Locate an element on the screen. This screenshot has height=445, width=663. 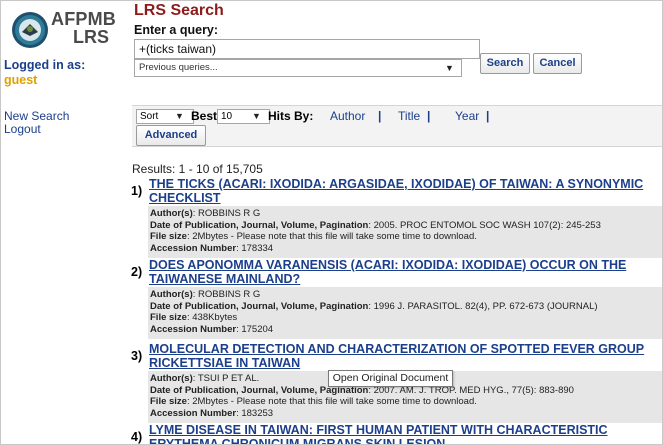
query-label: Enter a query: is located at coordinates (176, 30).